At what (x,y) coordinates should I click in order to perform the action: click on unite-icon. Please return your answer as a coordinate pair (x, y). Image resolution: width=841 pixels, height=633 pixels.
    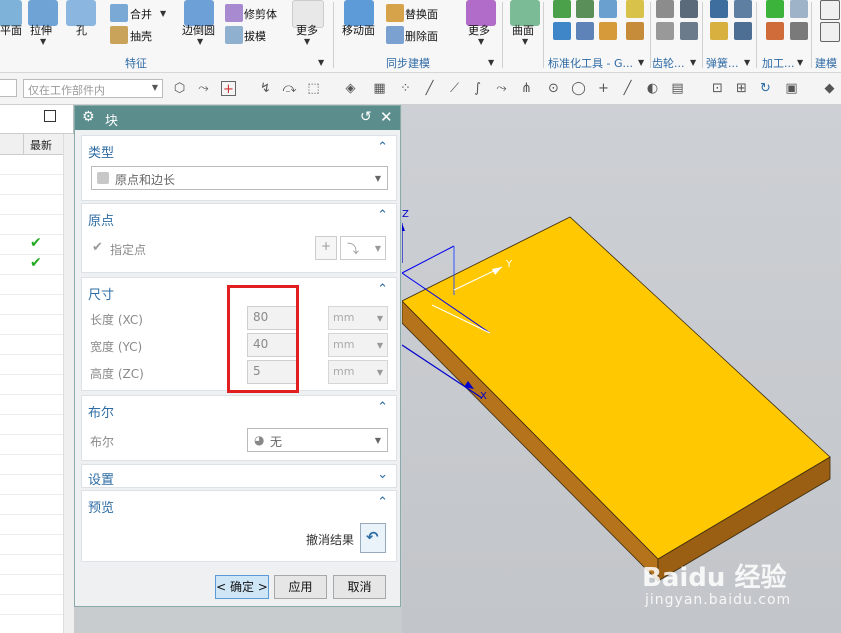
    Looking at the image, I should click on (119, 13).